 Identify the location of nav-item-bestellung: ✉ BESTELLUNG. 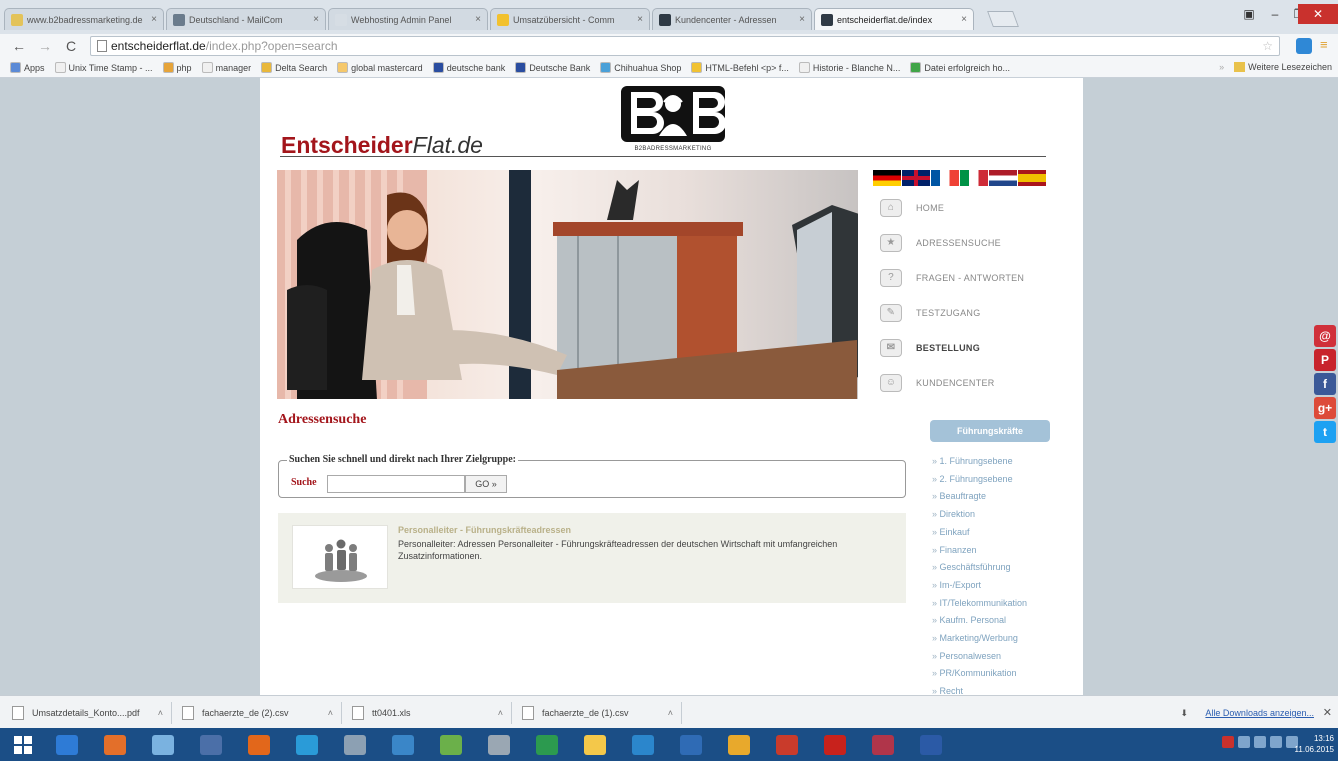
(970, 347).